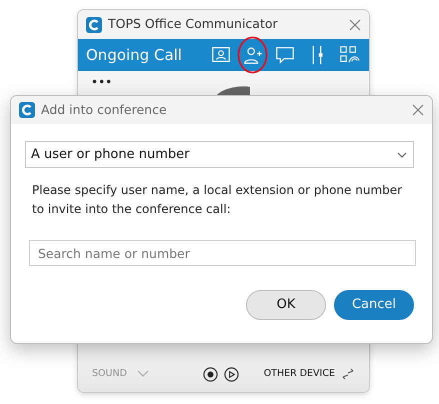  What do you see at coordinates (101, 82) in the screenshot?
I see `more-menu-button: •••` at bounding box center [101, 82].